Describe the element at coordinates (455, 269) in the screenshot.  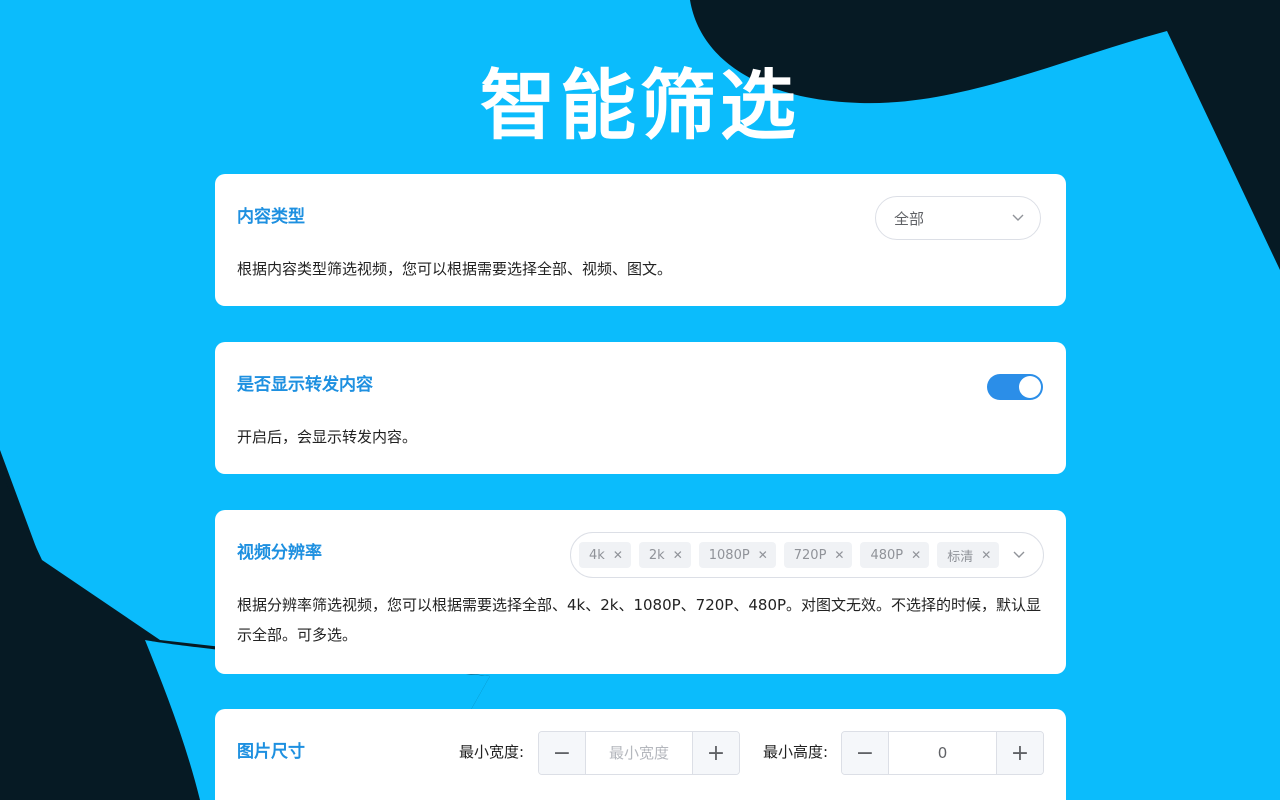
I see `content-type-desc: 根据内容类型筛选视频，您可以根据需要选择全部、视频、图文。` at that location.